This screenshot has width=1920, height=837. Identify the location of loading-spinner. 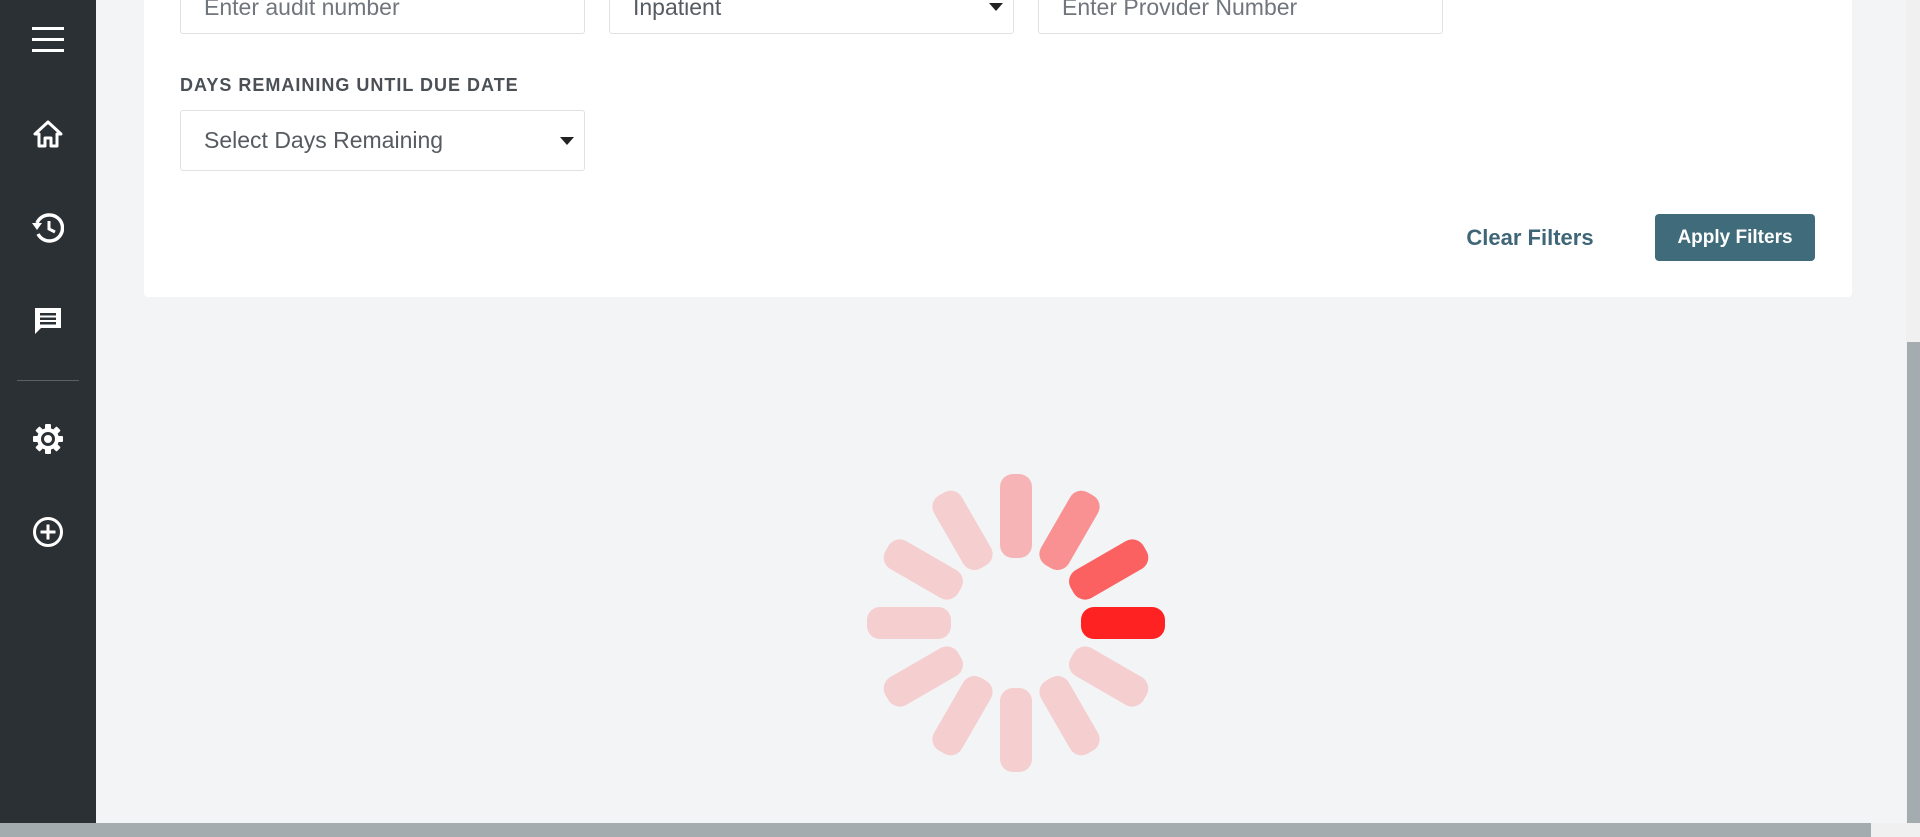
(1016, 623).